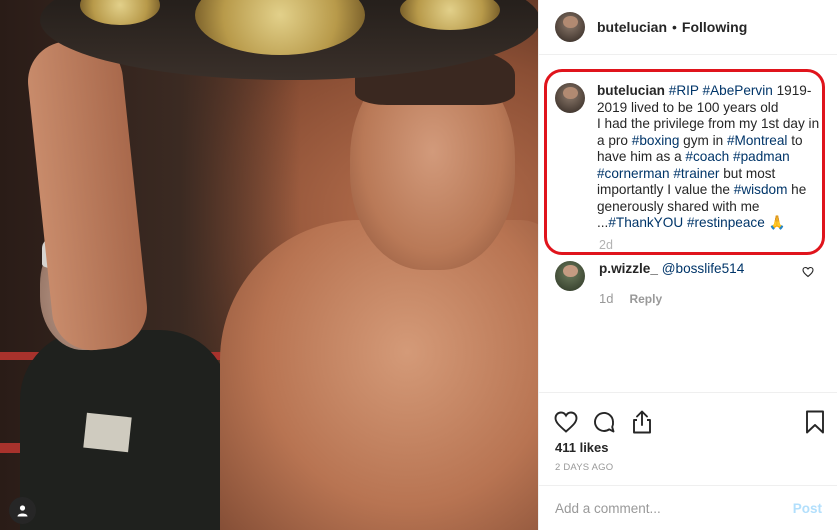  I want to click on post-actions, so click(690, 422).